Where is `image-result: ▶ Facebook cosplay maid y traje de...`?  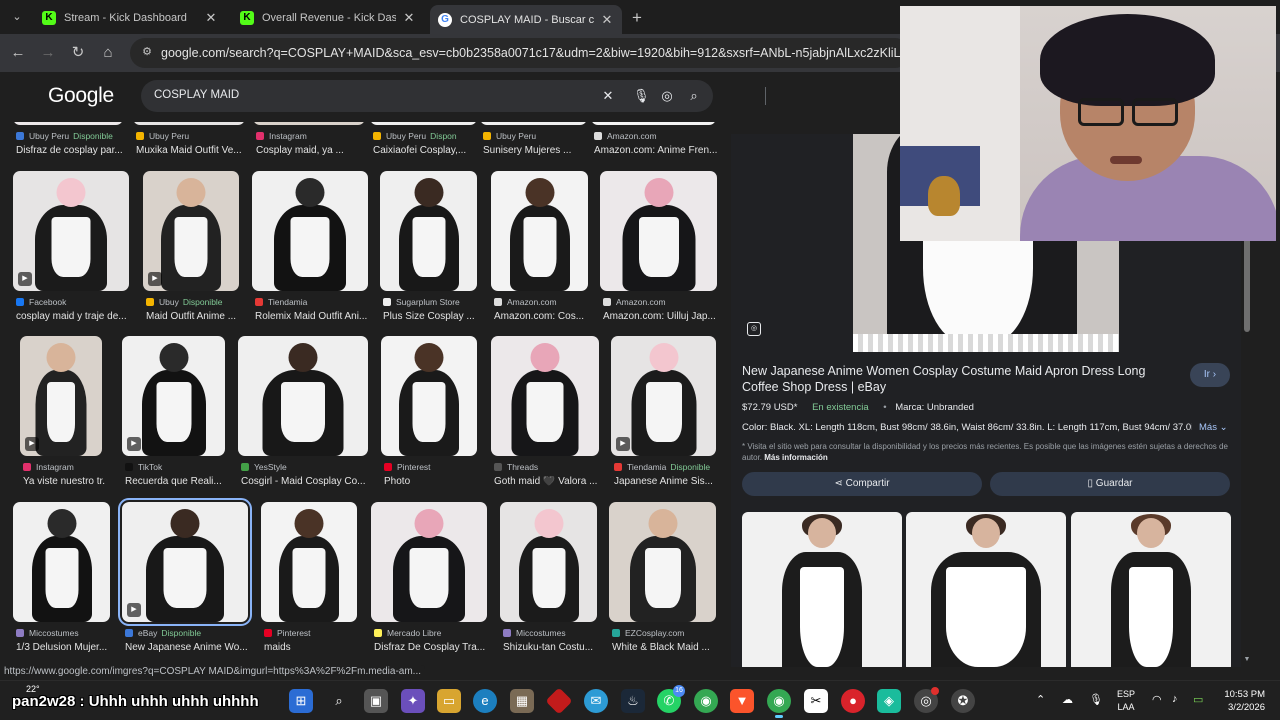
image-result: ▶ Facebook cosplay maid y traje de... is located at coordinates (71, 253).